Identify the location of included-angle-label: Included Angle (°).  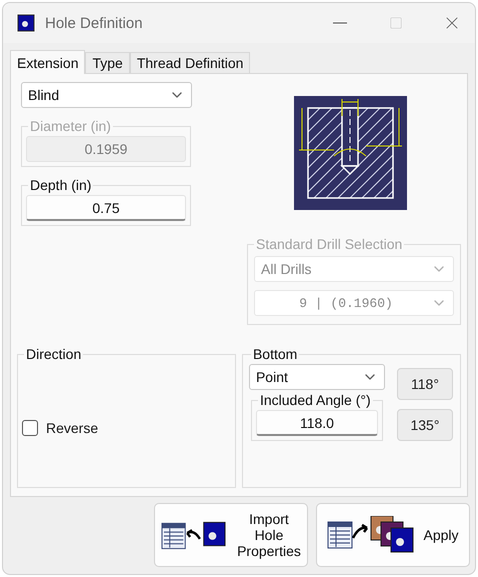
(315, 400).